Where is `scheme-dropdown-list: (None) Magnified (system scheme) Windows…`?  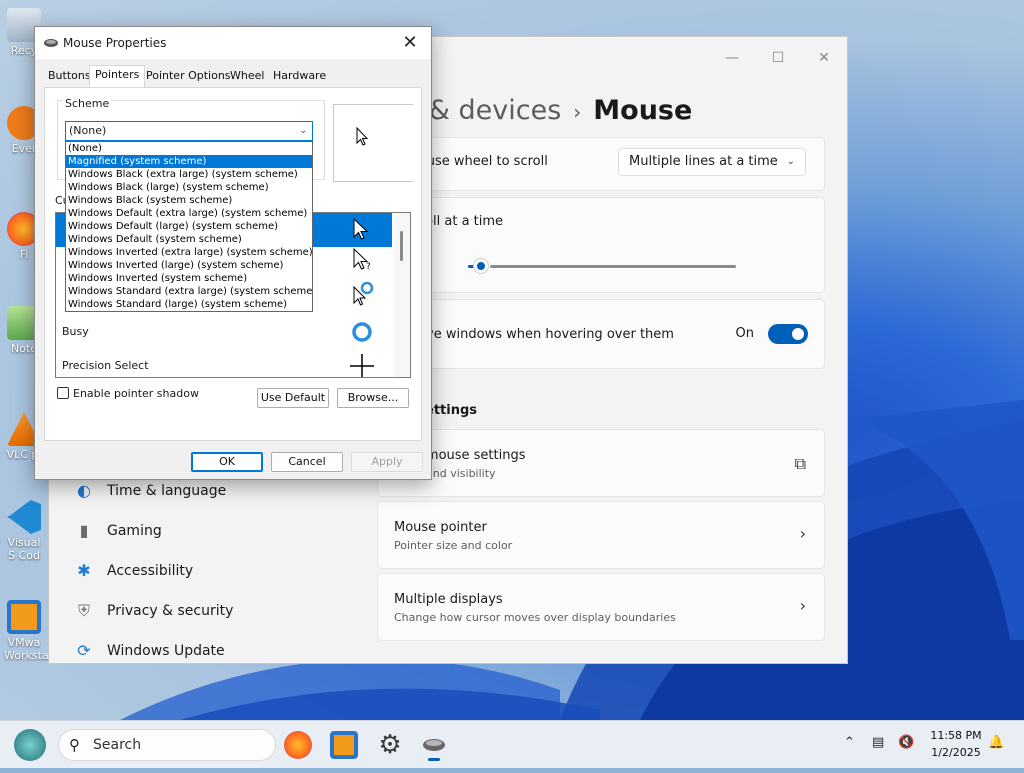
scheme-dropdown-list: (None) Magnified (system scheme) Windows… is located at coordinates (189, 226).